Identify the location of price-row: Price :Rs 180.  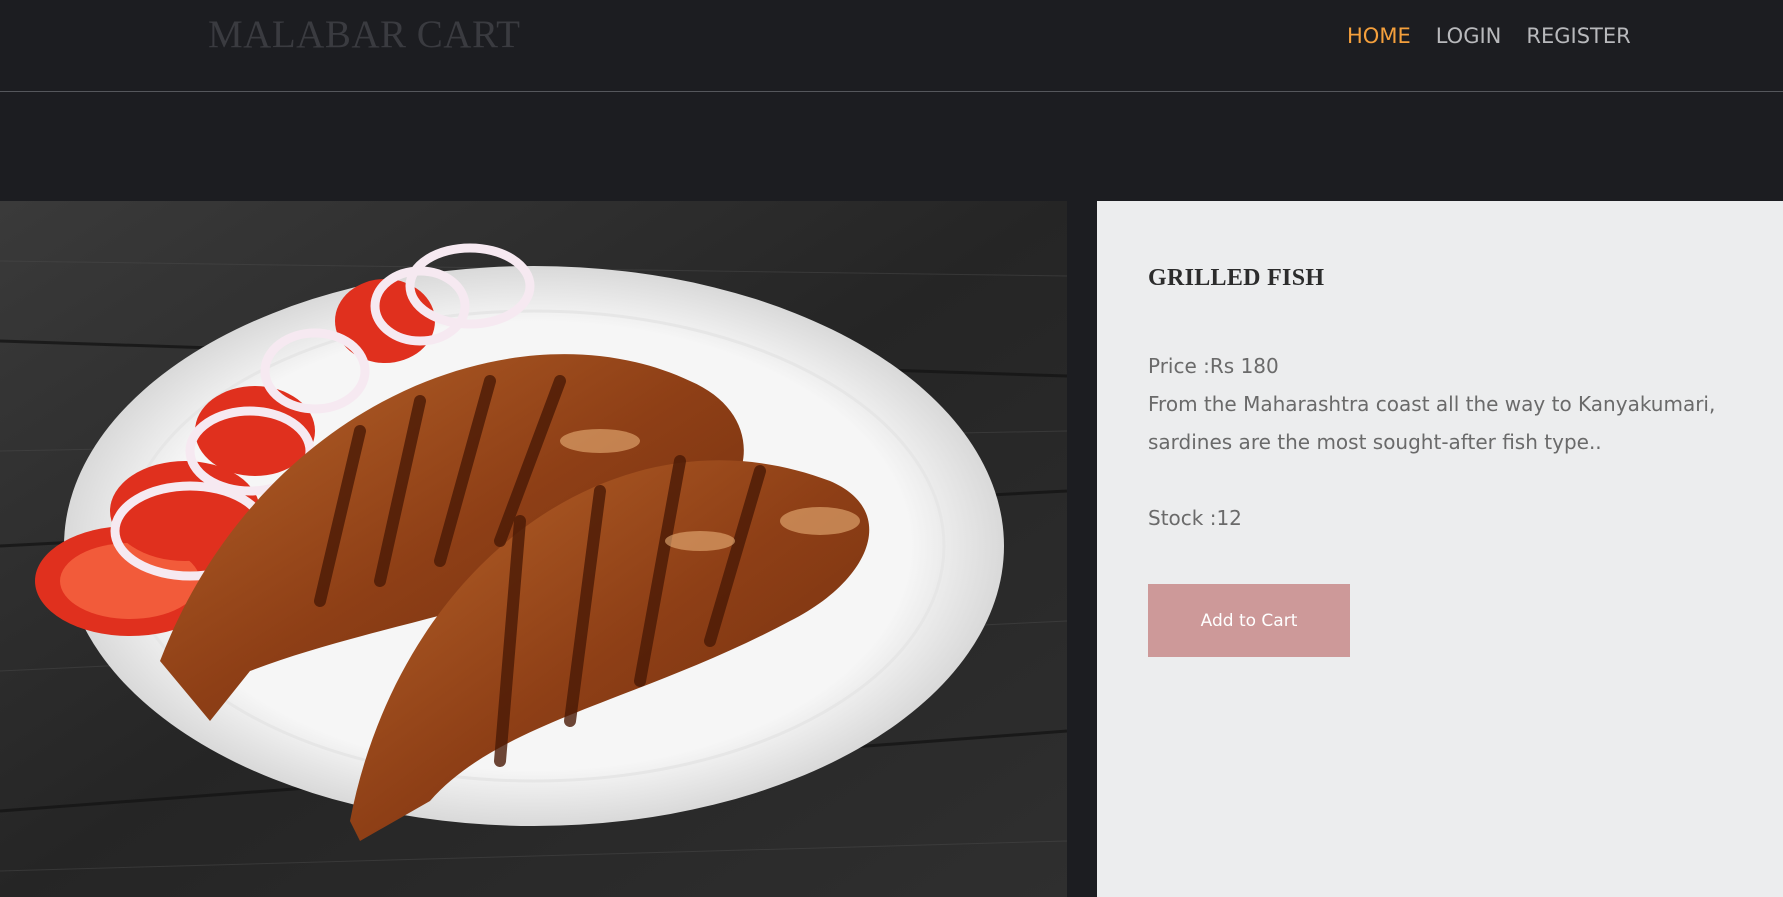
(1448, 366).